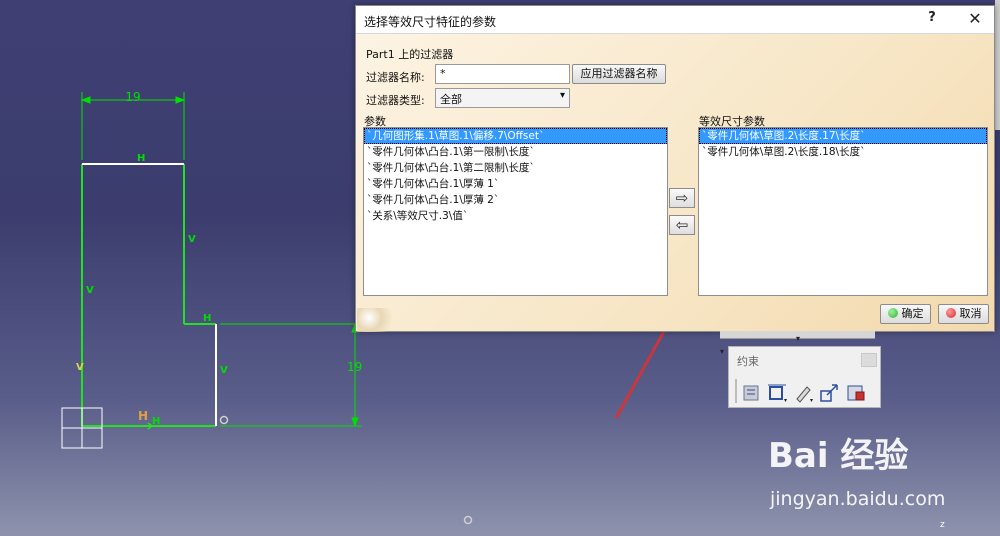 The height and width of the screenshot is (536, 1000). I want to click on filter-type-label: 过滤器类型:, so click(395, 100).